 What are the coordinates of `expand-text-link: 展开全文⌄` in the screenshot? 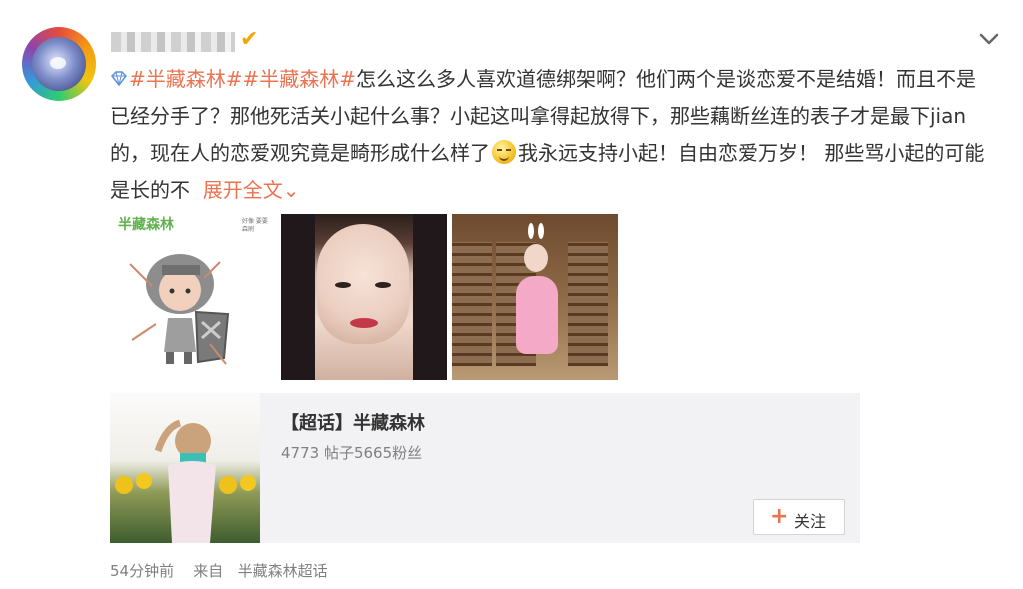 It's located at (251, 190).